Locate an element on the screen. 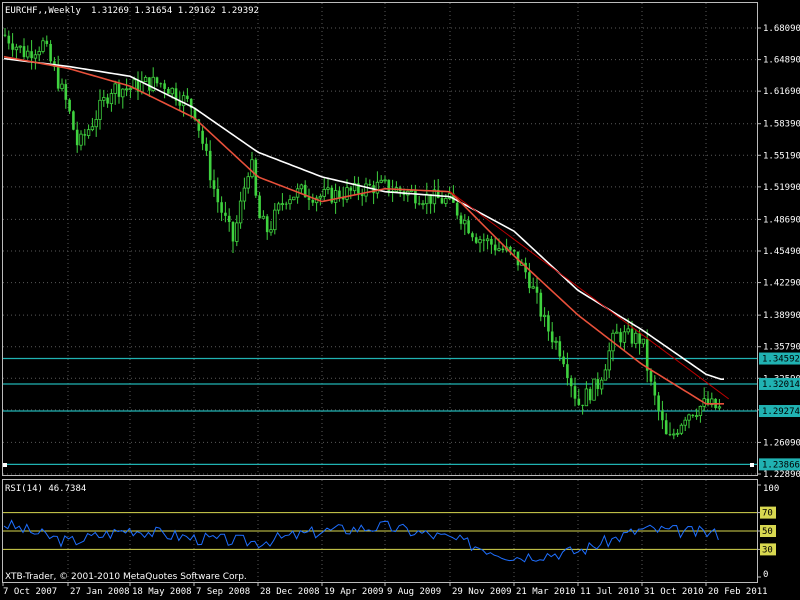 The width and height of the screenshot is (800, 600). time-tick-label: 28 Dec 2008 is located at coordinates (290, 592).